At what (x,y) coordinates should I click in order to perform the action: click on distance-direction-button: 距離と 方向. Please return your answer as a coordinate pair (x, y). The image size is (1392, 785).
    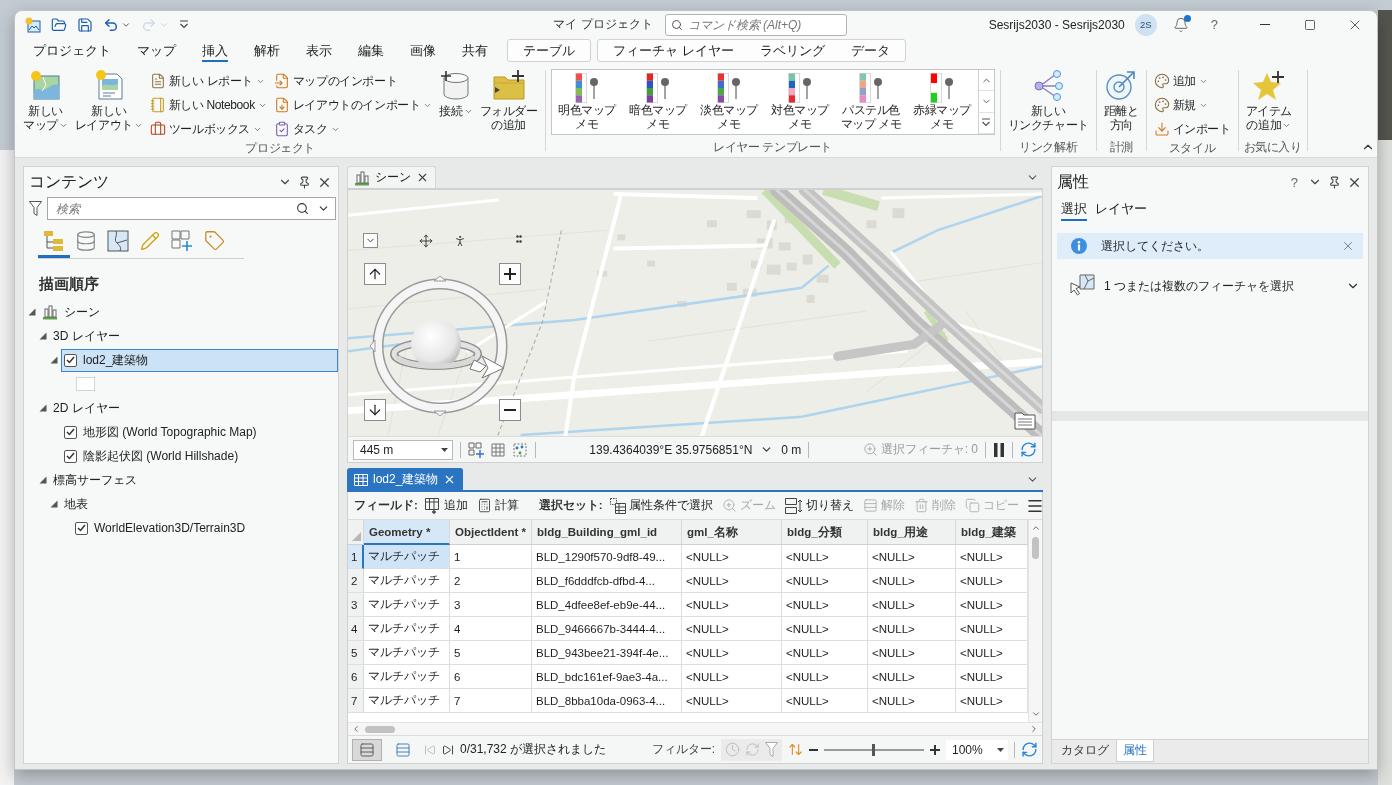
    Looking at the image, I should click on (1121, 100).